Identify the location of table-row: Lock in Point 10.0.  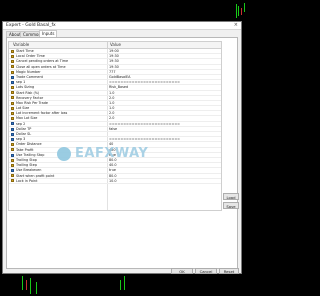
(115, 181).